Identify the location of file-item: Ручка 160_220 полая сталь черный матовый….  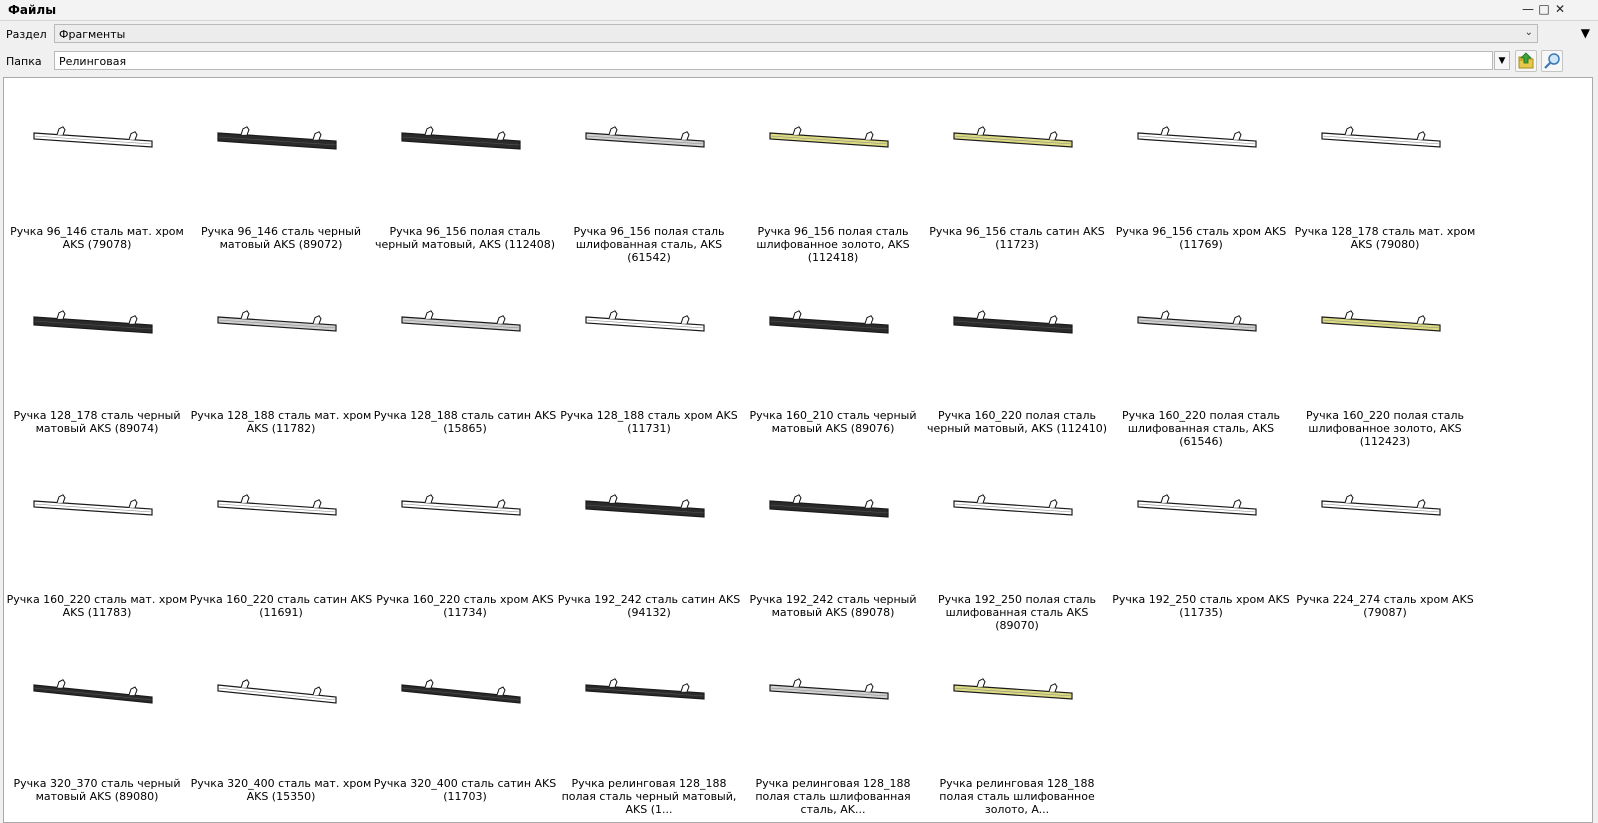
(1017, 352).